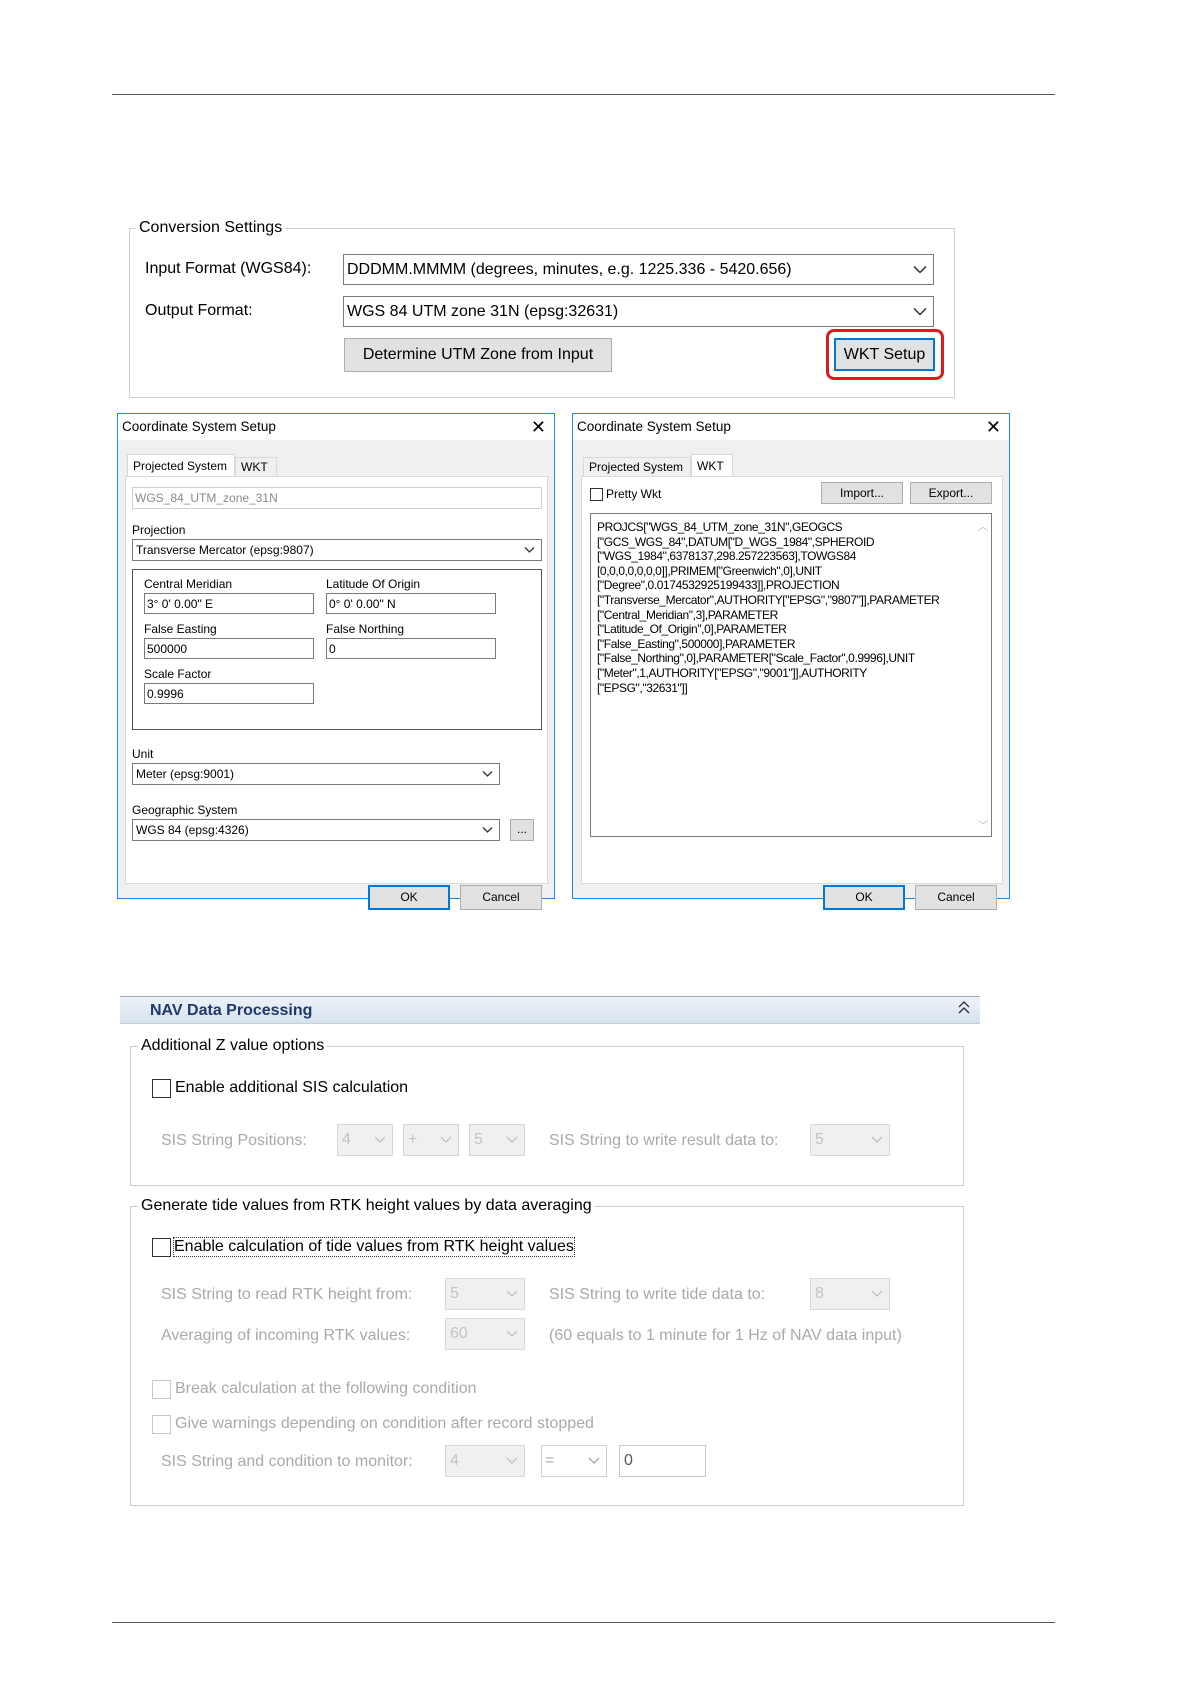 Image resolution: width=1190 pixels, height=1684 pixels. I want to click on output-format-value: WGS 84 UTM zone 31N (epsg:32631), so click(483, 311).